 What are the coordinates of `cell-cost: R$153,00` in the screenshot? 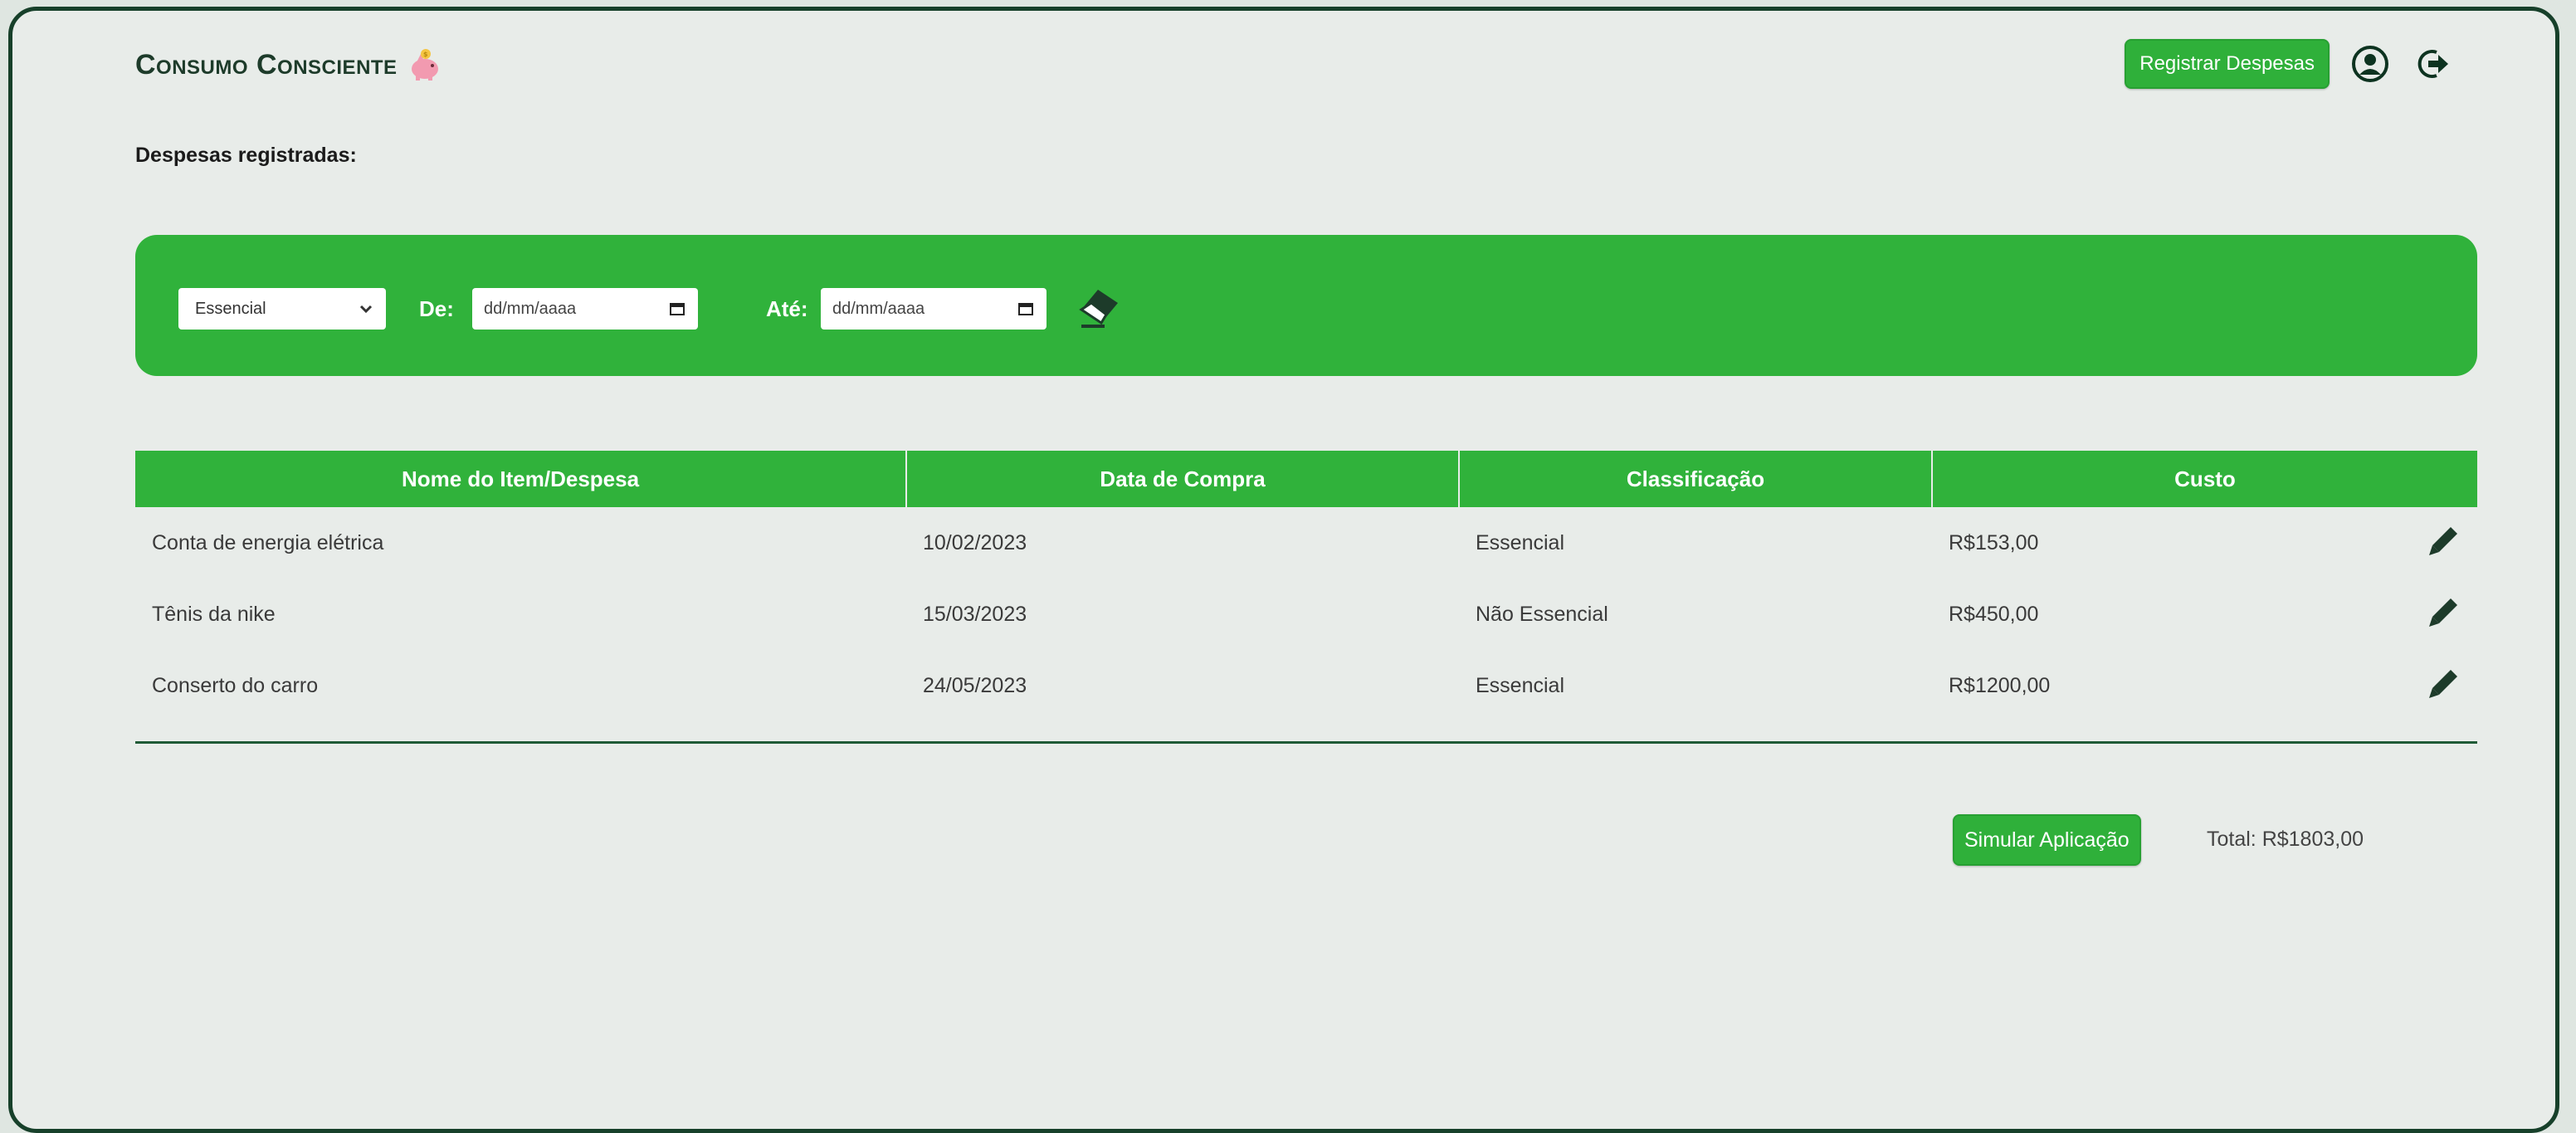 It's located at (1994, 542).